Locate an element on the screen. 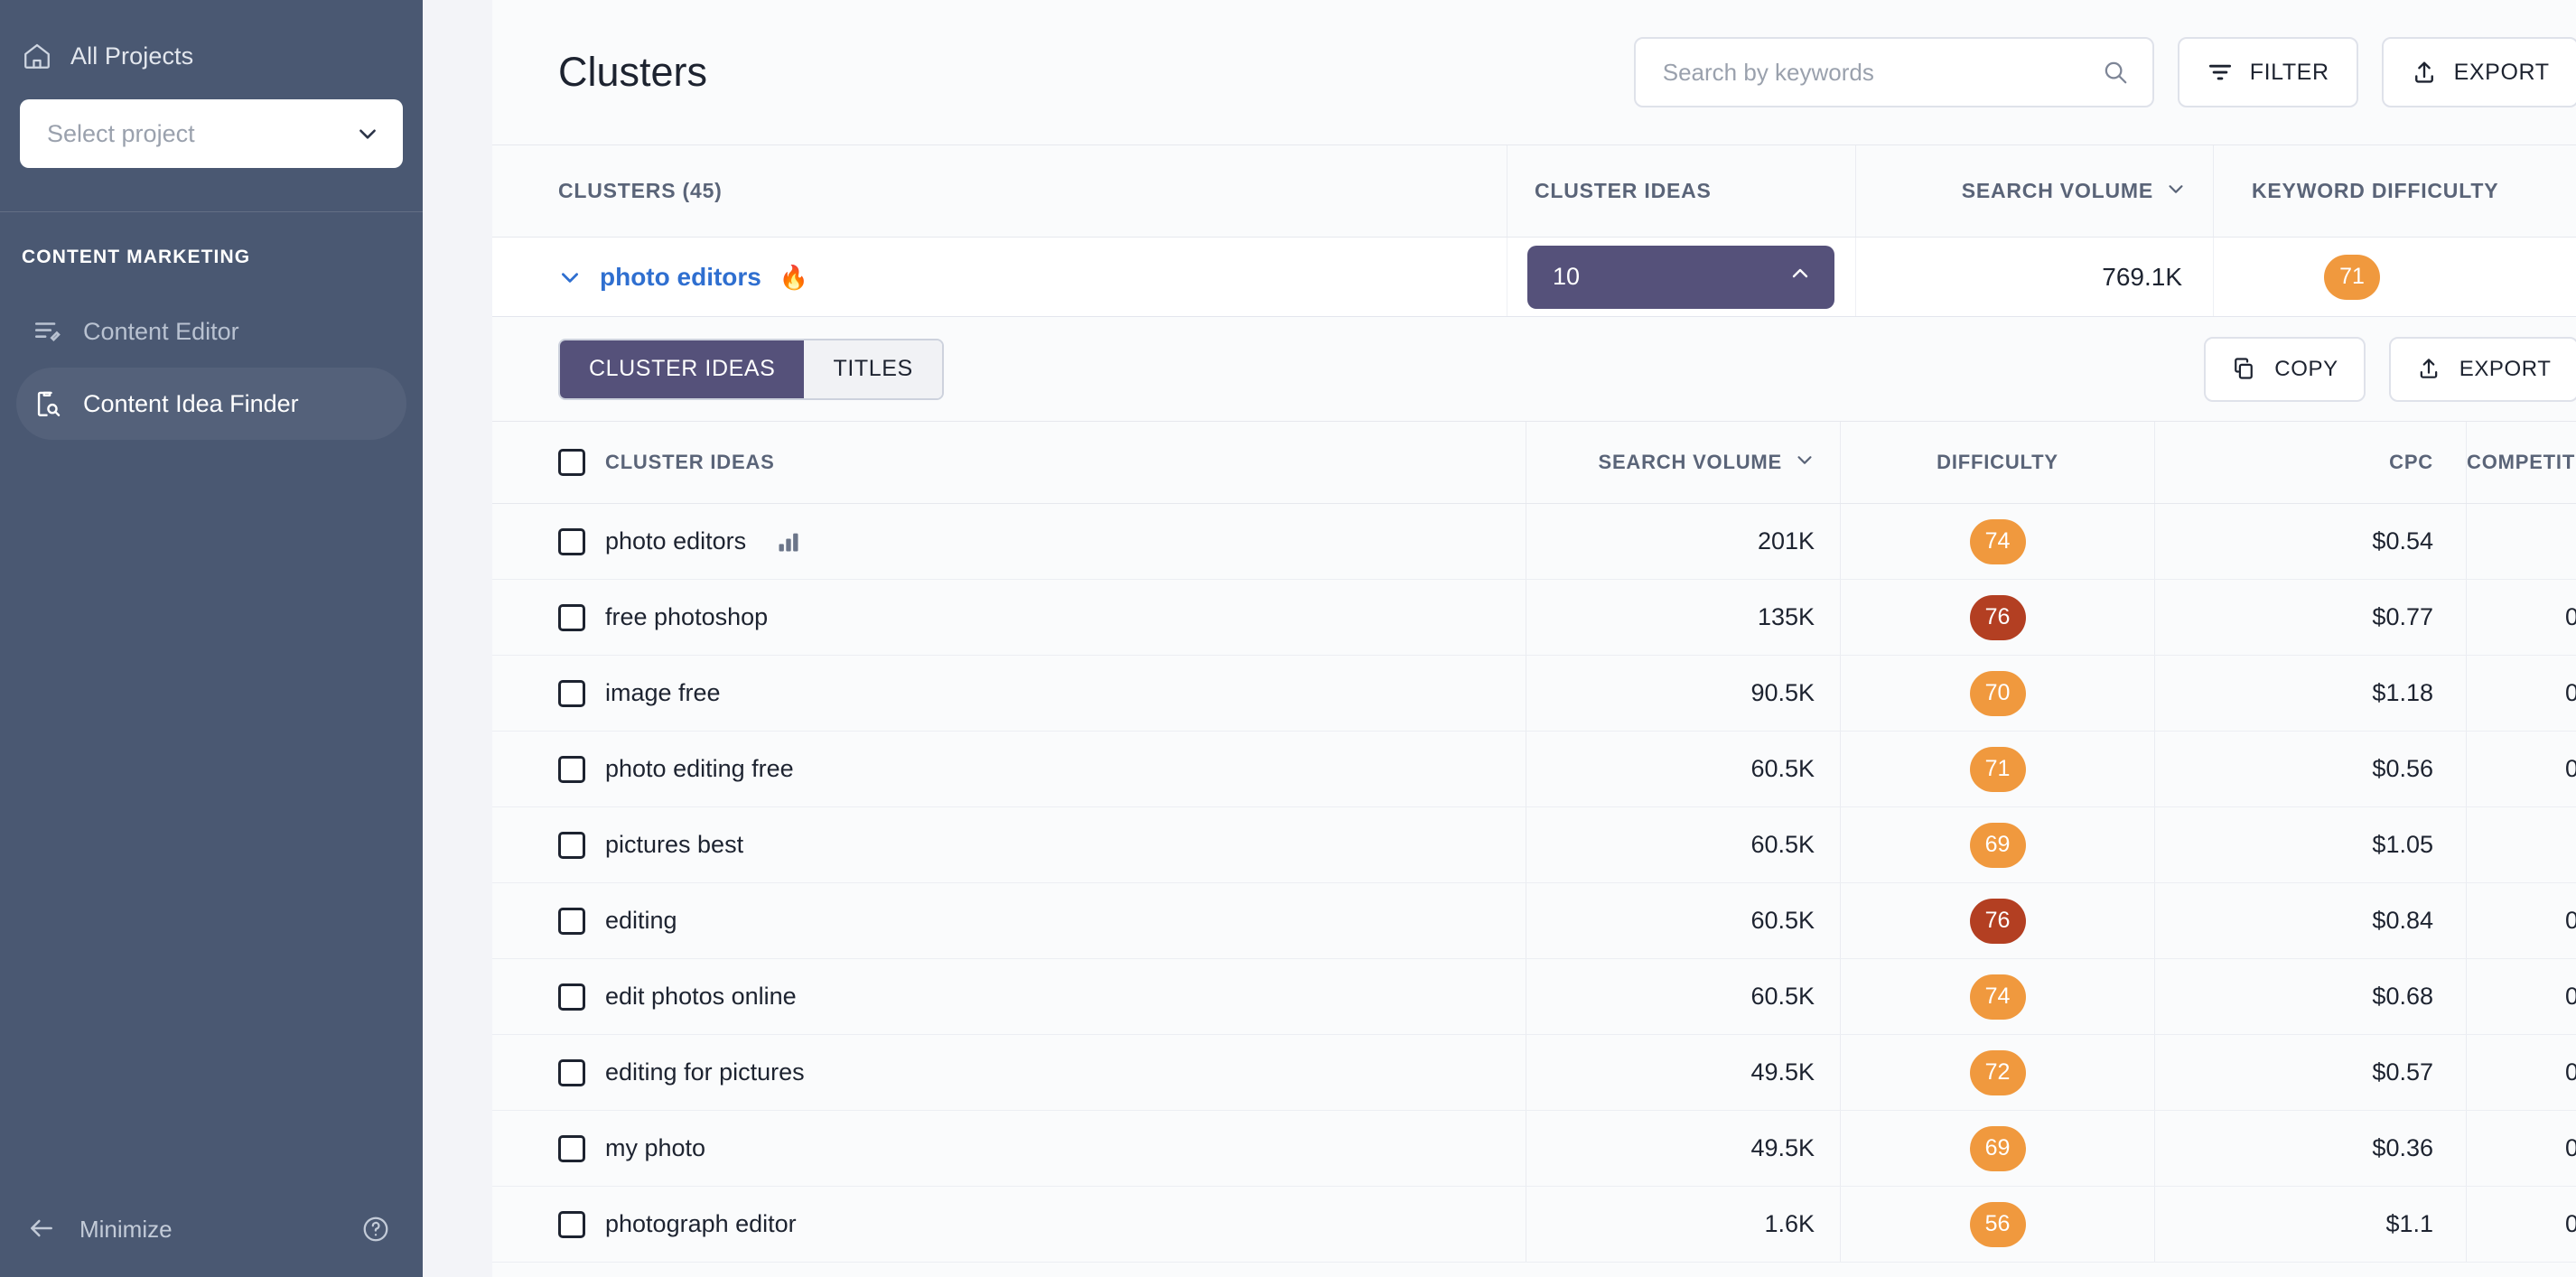 This screenshot has height=1277, width=2576. minimize-label: Minimize is located at coordinates (126, 1229).